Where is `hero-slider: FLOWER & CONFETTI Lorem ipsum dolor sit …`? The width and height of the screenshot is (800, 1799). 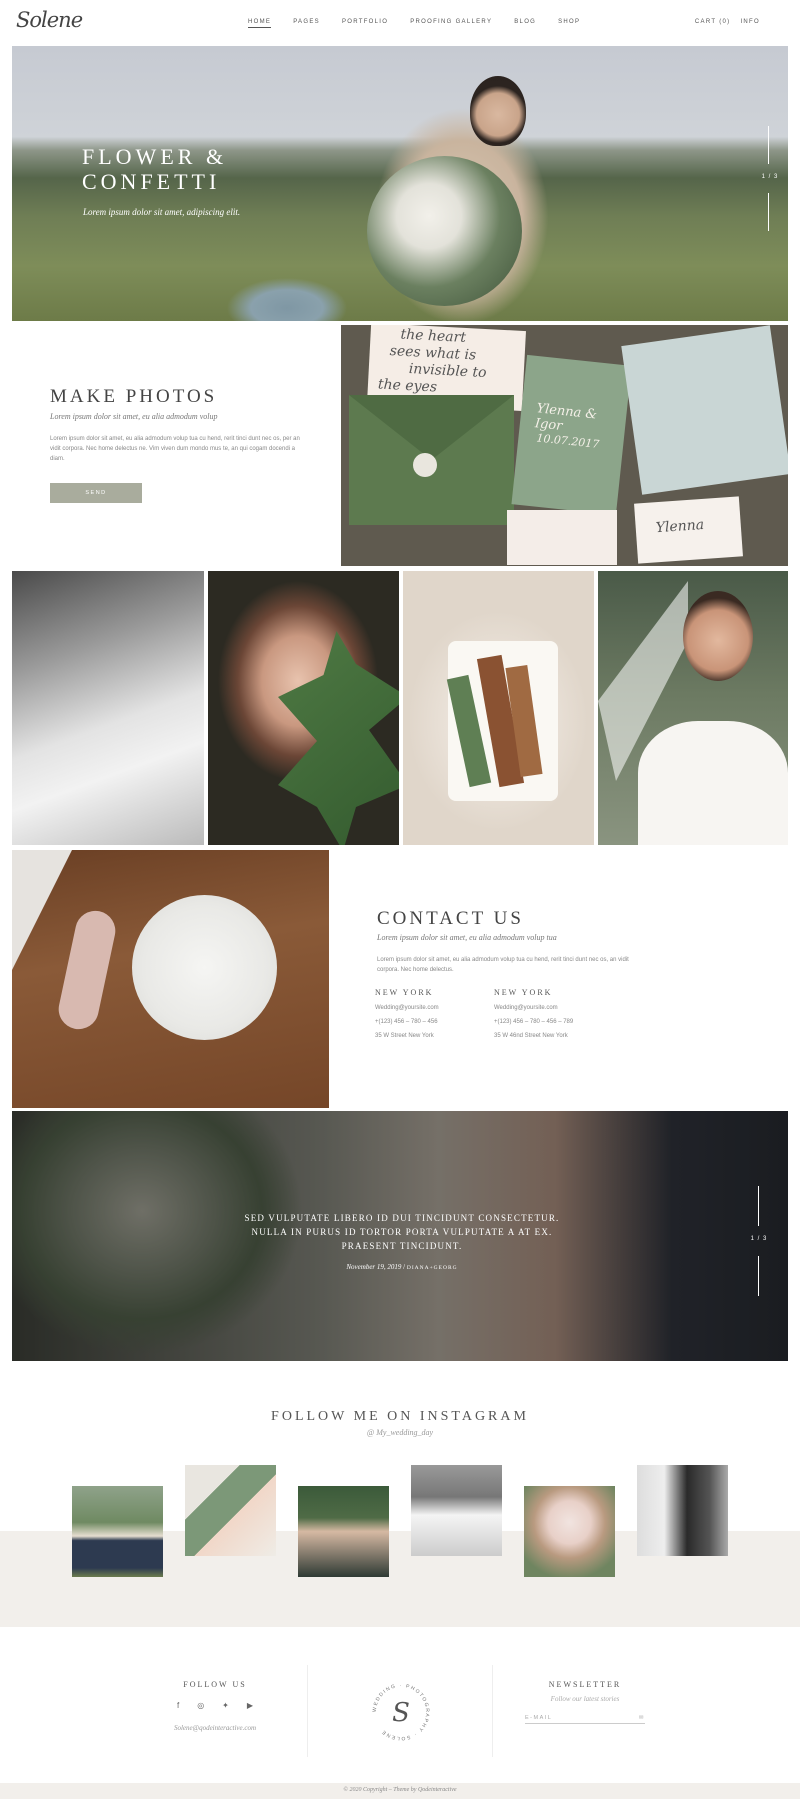
hero-slider: FLOWER & CONFETTI Lorem ipsum dolor sit … is located at coordinates (400, 183).